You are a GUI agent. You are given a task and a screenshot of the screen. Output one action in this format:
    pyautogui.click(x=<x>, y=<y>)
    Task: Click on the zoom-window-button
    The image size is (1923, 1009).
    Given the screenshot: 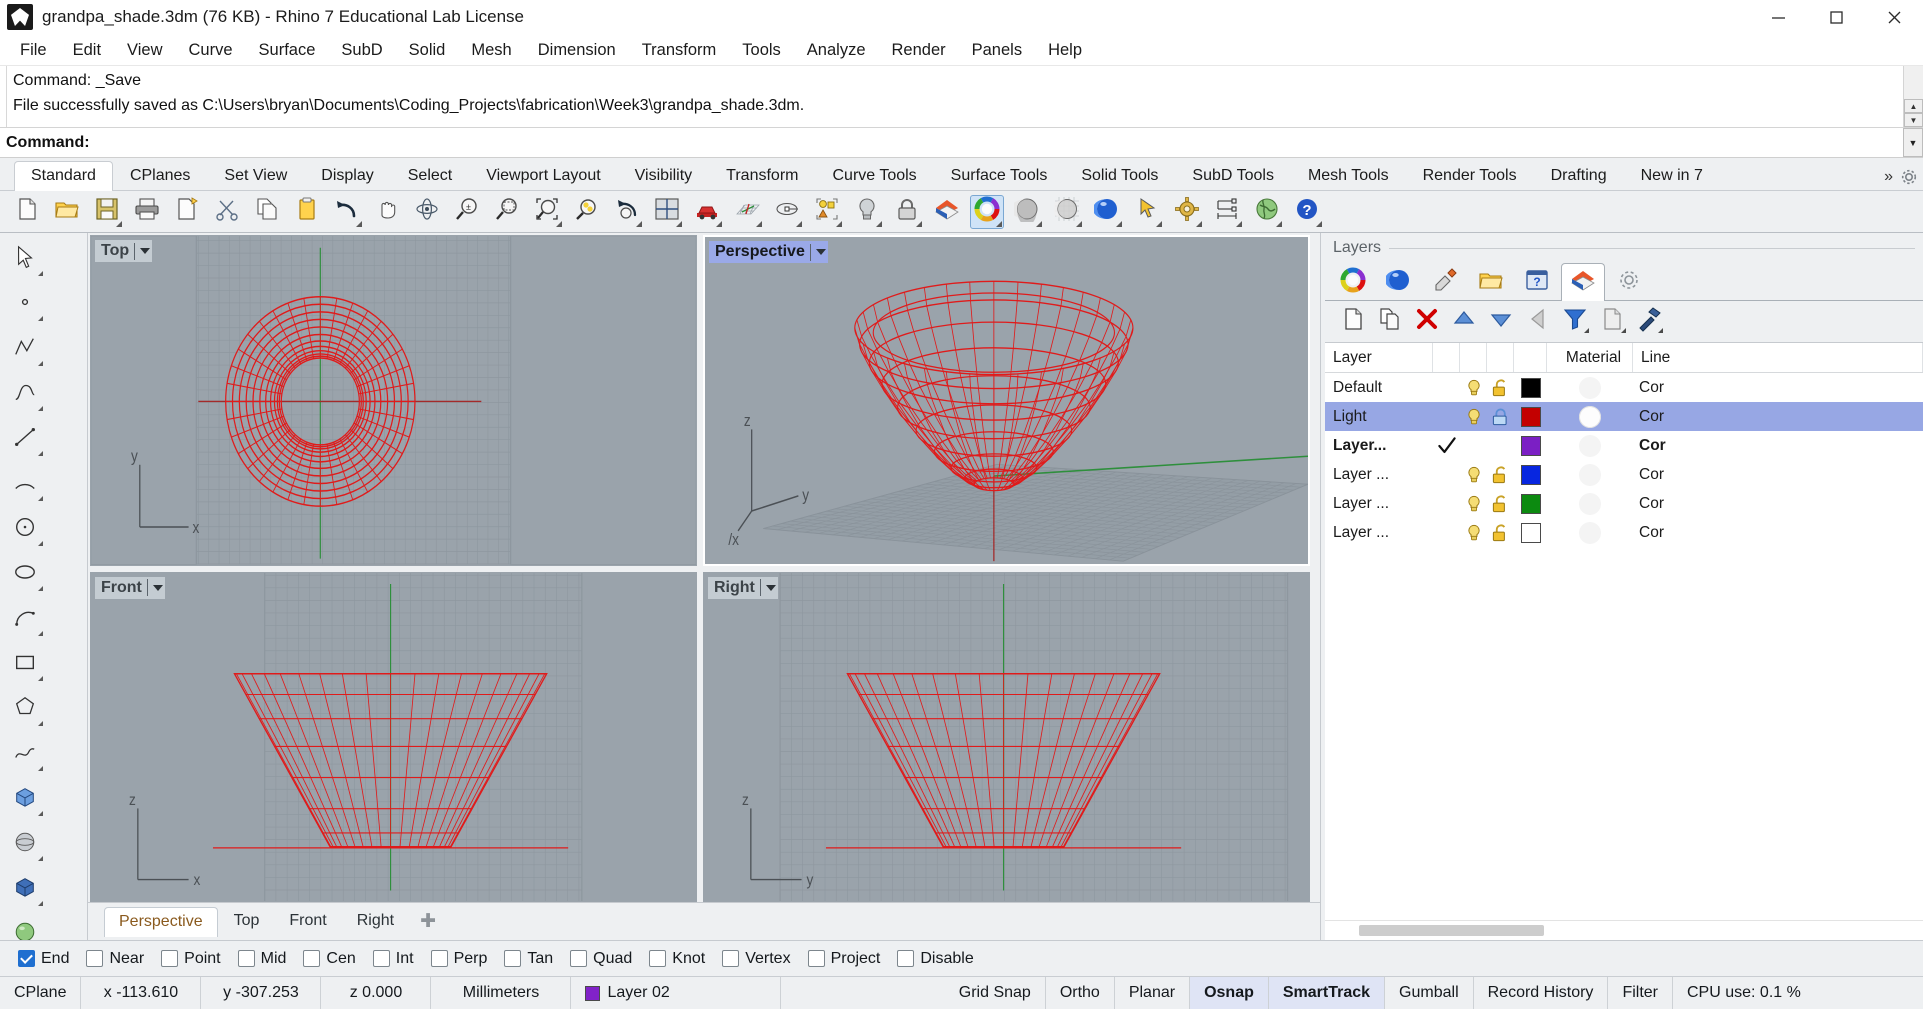 What is the action you would take?
    pyautogui.click(x=507, y=212)
    